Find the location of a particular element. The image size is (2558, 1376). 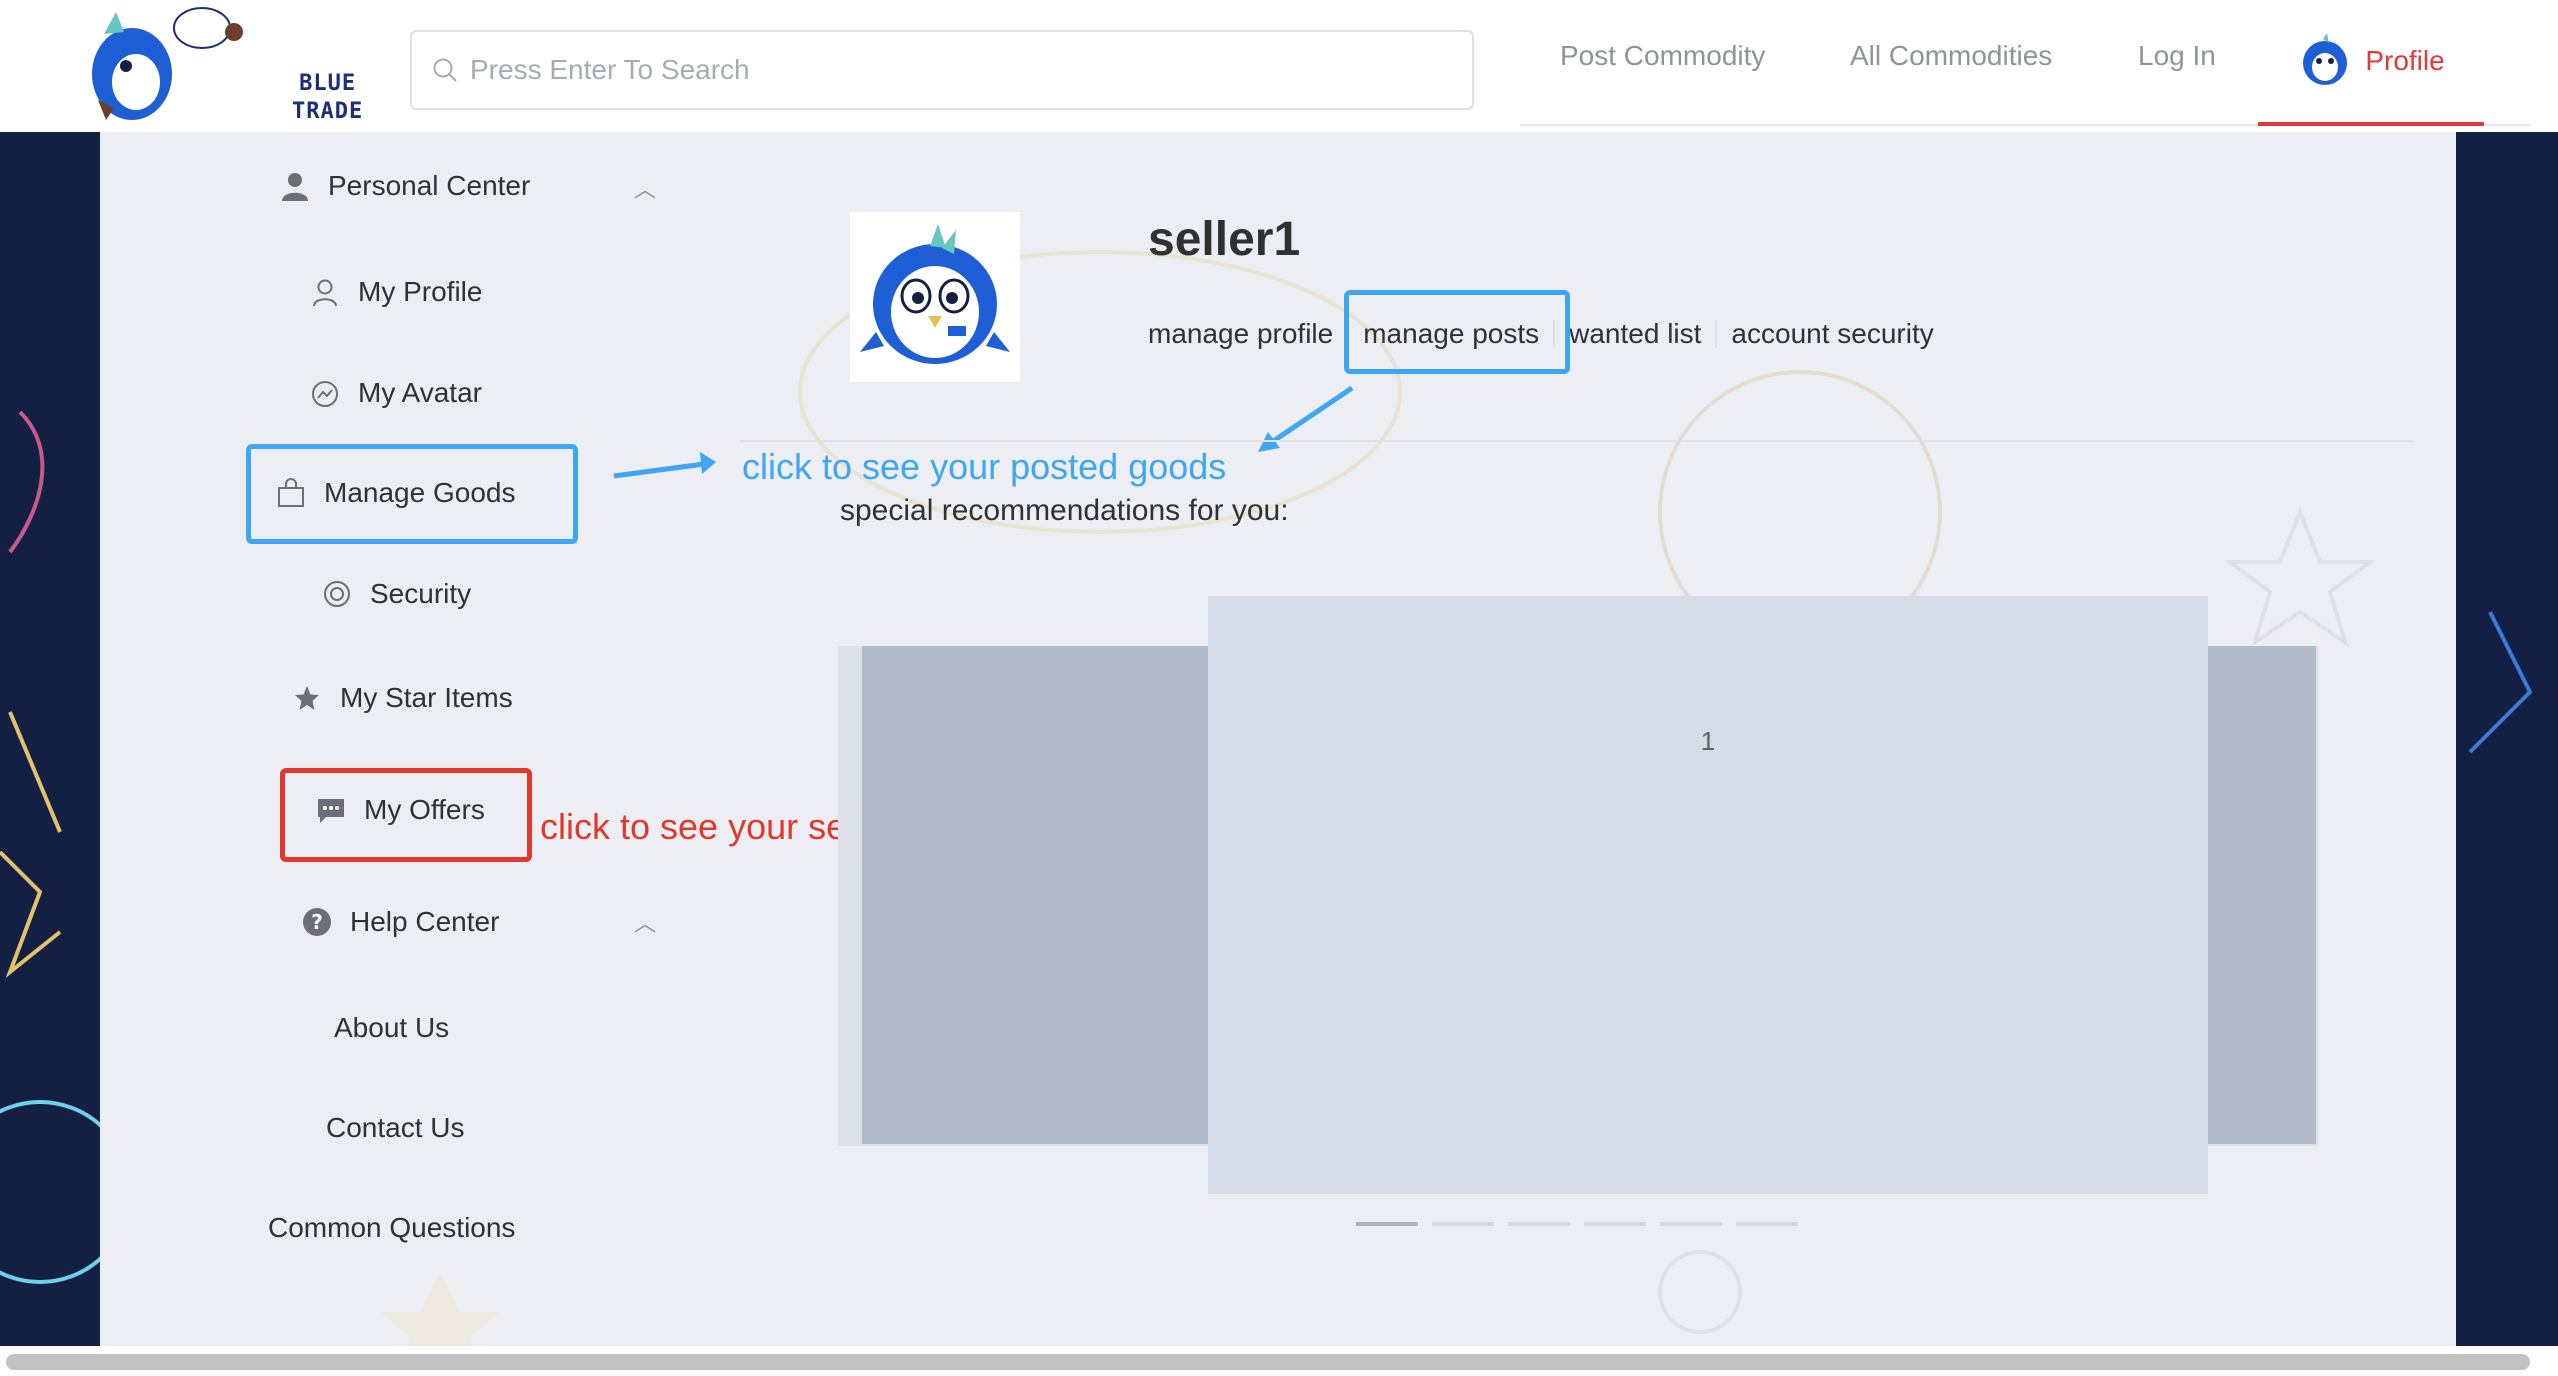

horizontal-scrollbar is located at coordinates (1279, 1361).